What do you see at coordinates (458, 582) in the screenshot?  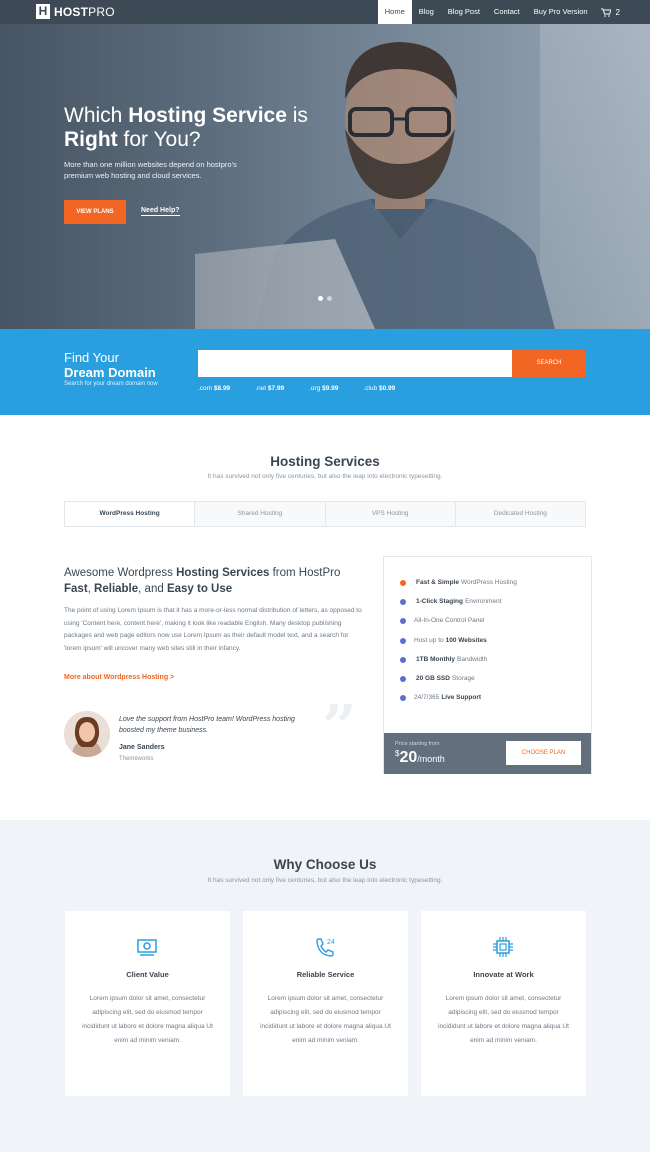 I see `plan-feature: Fast & Simple WordPress Hosting` at bounding box center [458, 582].